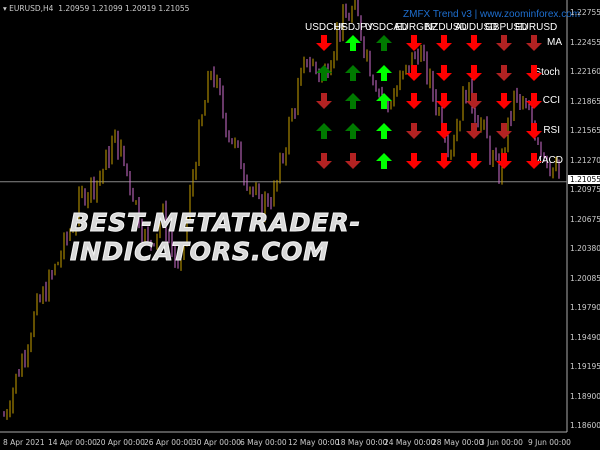 The image size is (600, 450). What do you see at coordinates (216, 442) in the screenshot?
I see `time-axis-label: 30 Apr 00:00` at bounding box center [216, 442].